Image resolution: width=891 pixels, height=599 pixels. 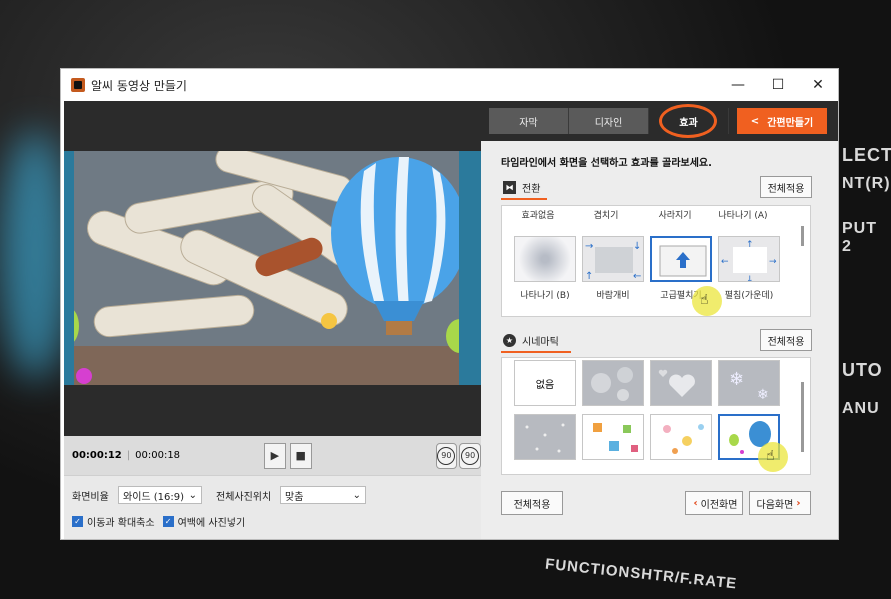 I want to click on quick-make-button: < 간편만들기, so click(x=782, y=121).